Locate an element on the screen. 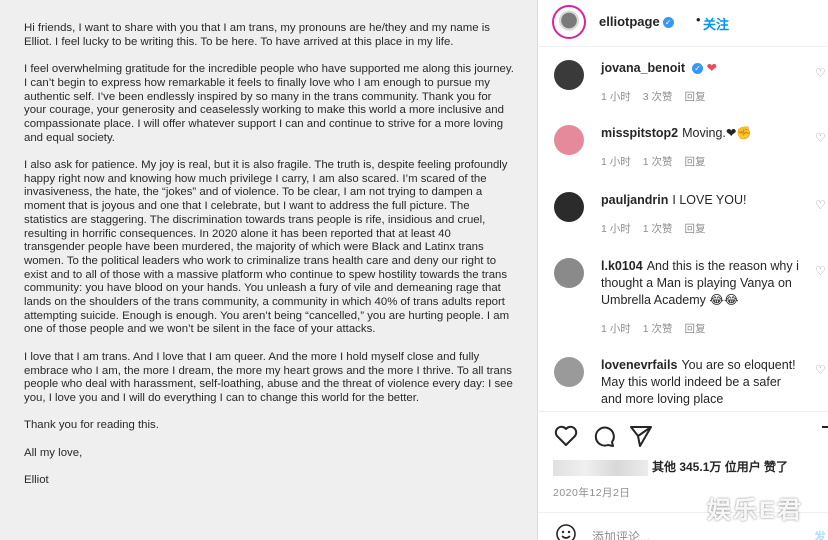 This screenshot has height=540, width=828. heart-icon is located at coordinates (566, 436).